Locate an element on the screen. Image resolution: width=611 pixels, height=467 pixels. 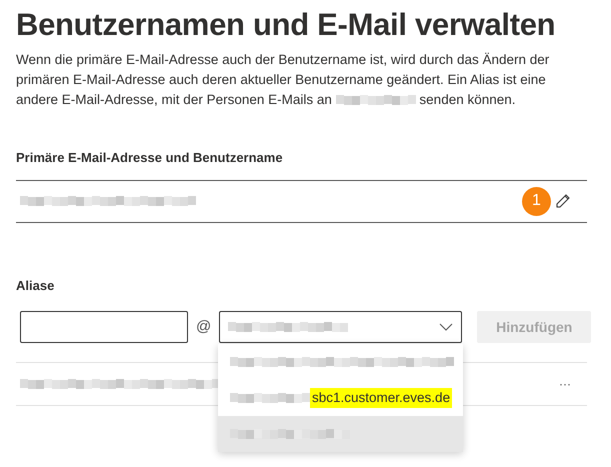
step-badge: 1 is located at coordinates (536, 201).